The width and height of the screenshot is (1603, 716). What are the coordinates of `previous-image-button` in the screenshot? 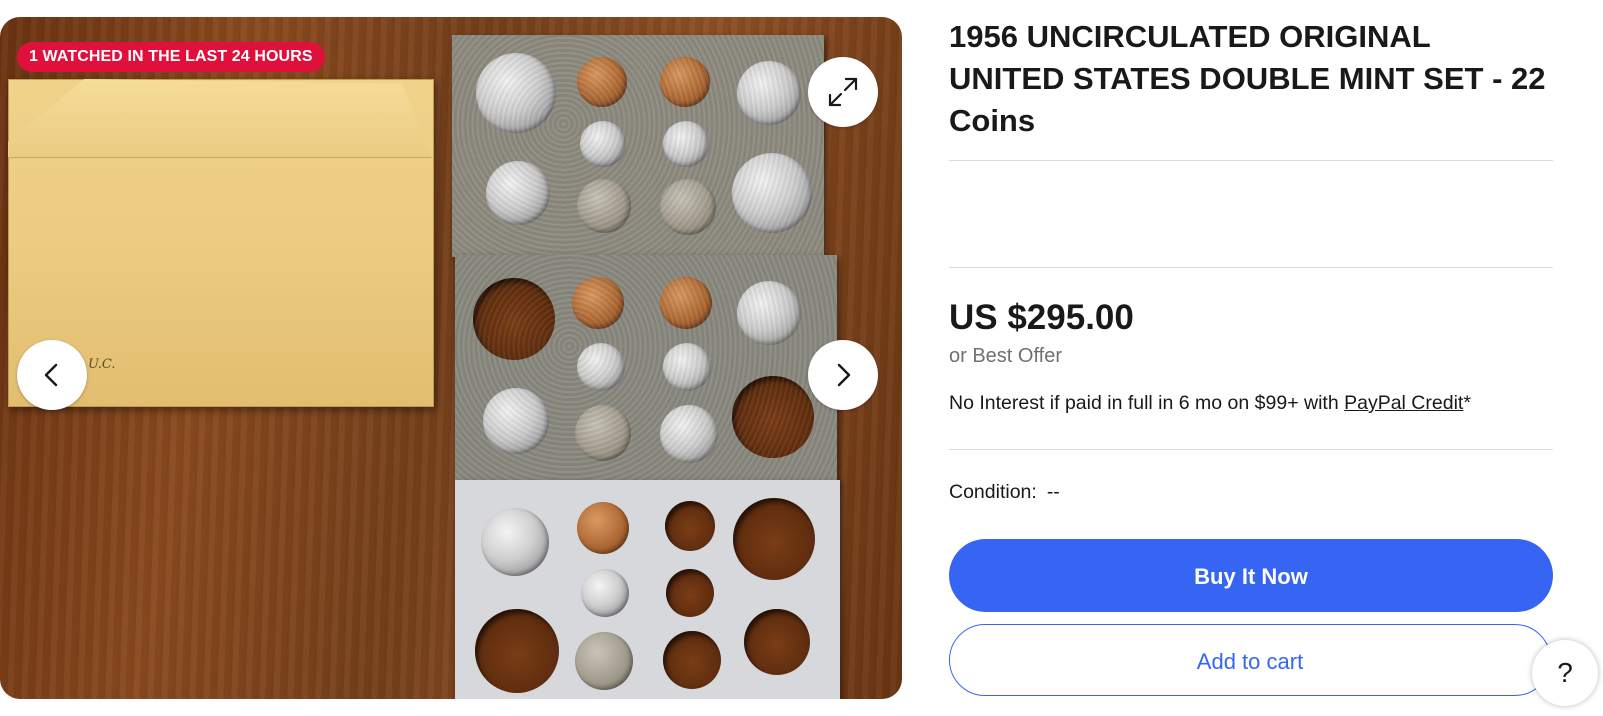 It's located at (52, 375).